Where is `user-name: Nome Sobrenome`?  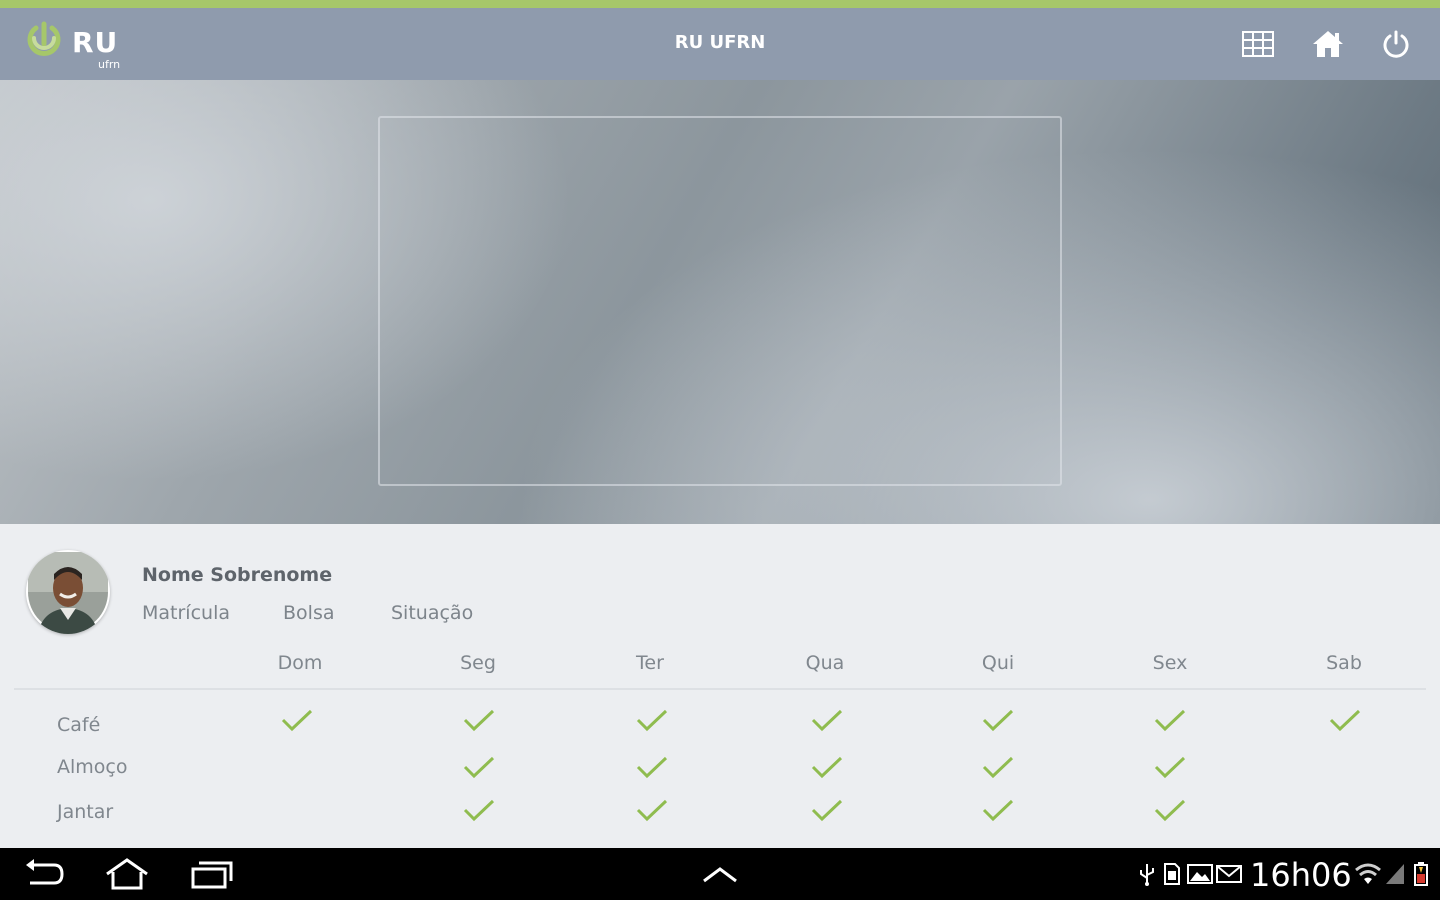
user-name: Nome Sobrenome is located at coordinates (237, 575).